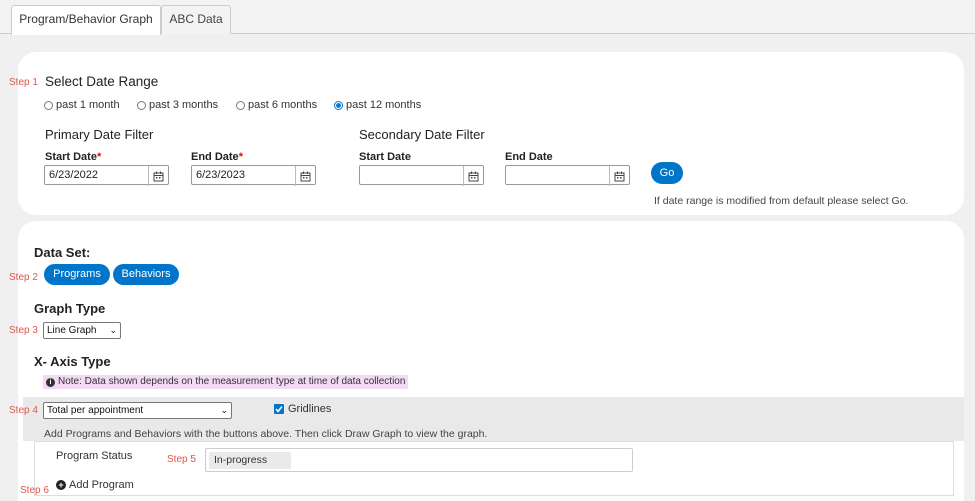  I want to click on secondary-end-date-field, so click(567, 175).